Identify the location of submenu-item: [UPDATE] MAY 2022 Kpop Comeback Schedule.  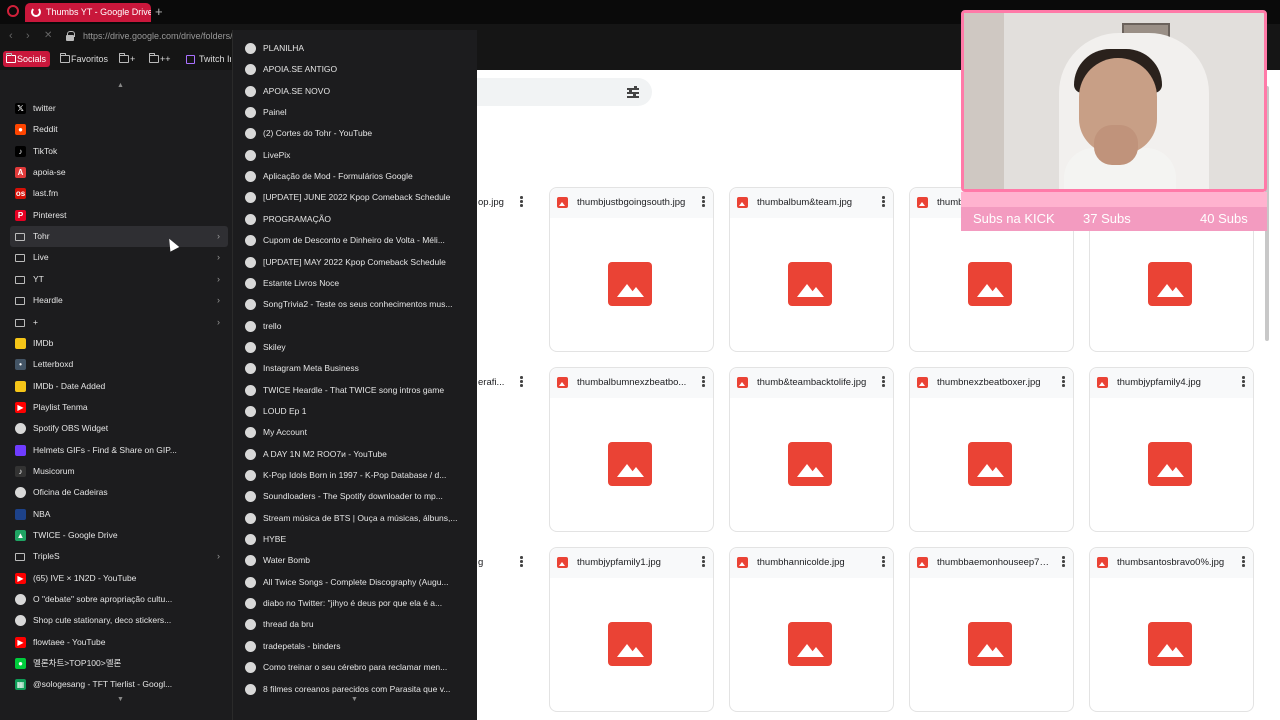
(357, 262).